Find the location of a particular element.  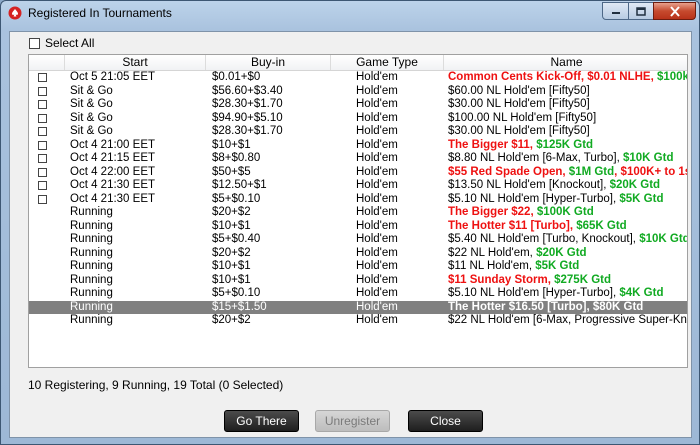

name-segment: $13.50 NL Hold'em [Knockout], is located at coordinates (529, 185).